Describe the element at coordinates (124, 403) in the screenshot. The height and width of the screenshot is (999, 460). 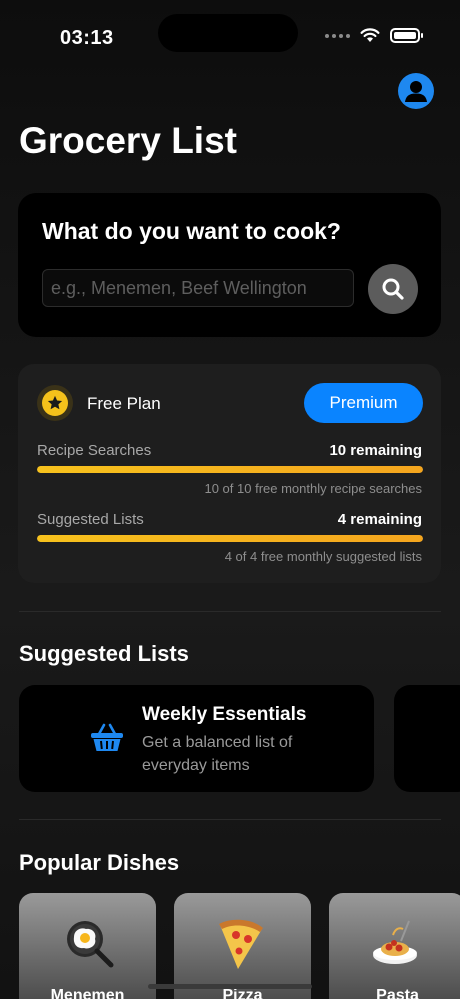
I see `plan-name: Free Plan` at that location.